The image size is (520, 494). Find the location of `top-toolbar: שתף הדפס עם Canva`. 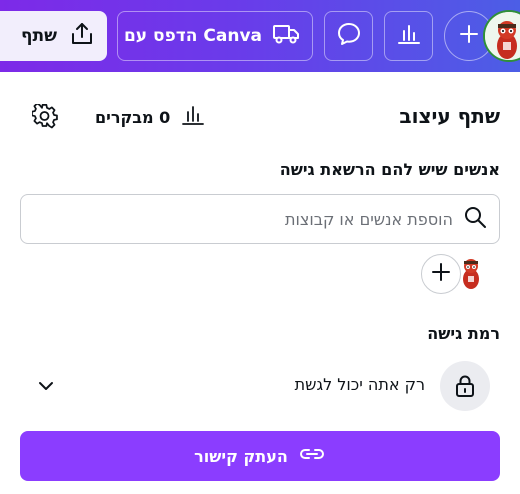

top-toolbar: שתף הדפס עם Canva is located at coordinates (260, 36).